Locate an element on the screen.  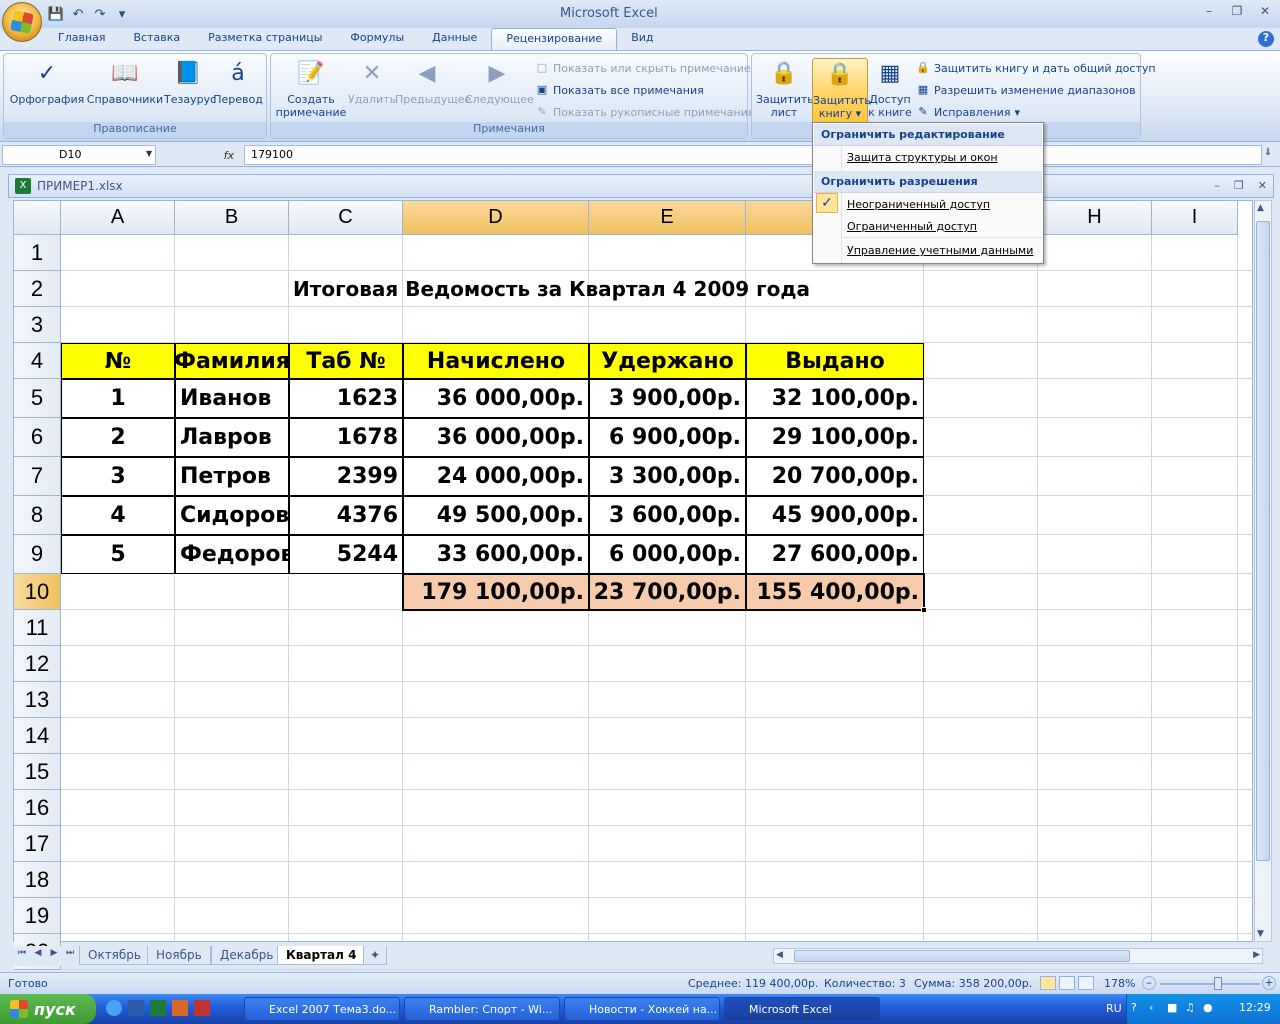
row-header-2: 2 is located at coordinates (37, 289).